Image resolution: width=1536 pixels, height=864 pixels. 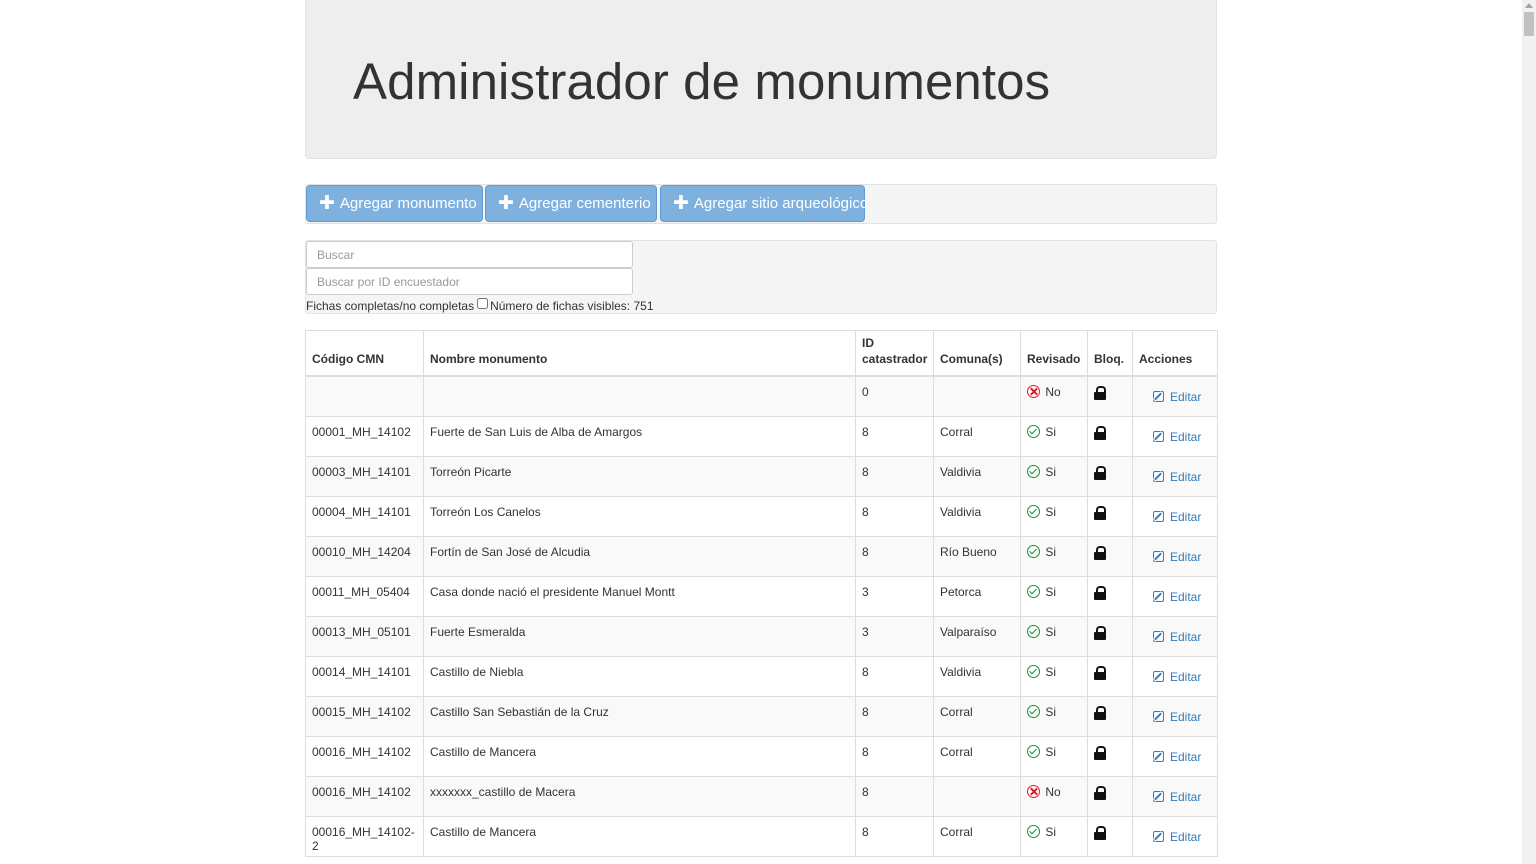 I want to click on add-monument-button: ✚ Agregar monumento, so click(x=394, y=203).